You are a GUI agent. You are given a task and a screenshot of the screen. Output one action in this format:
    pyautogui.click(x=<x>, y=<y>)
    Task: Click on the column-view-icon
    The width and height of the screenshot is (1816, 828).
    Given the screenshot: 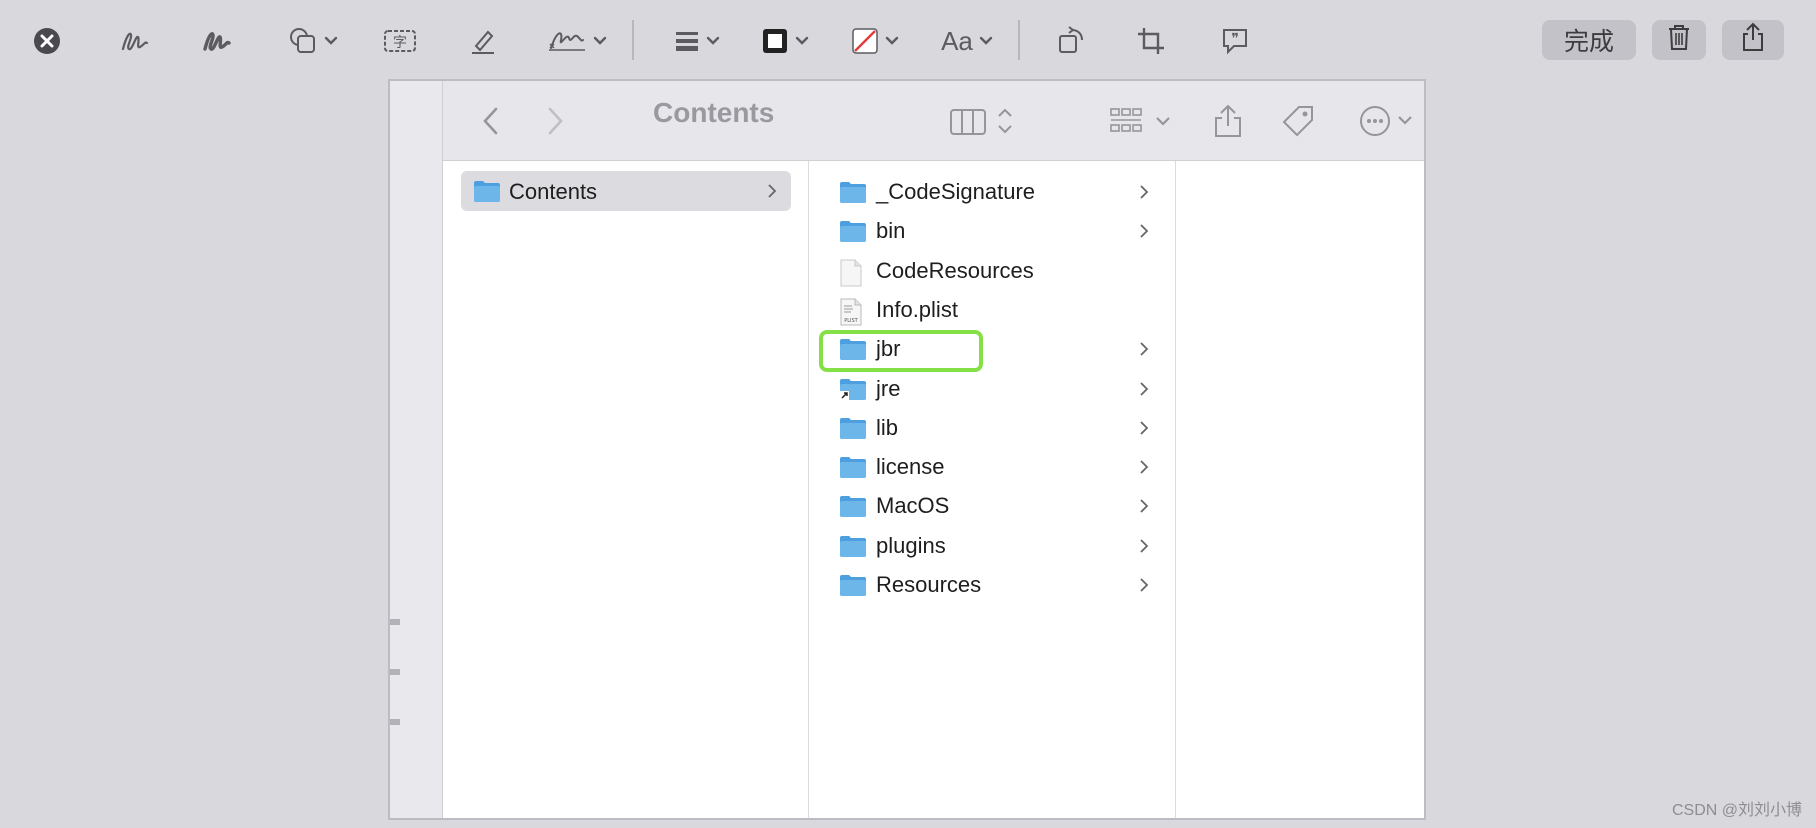 What is the action you would take?
    pyautogui.click(x=982, y=121)
    